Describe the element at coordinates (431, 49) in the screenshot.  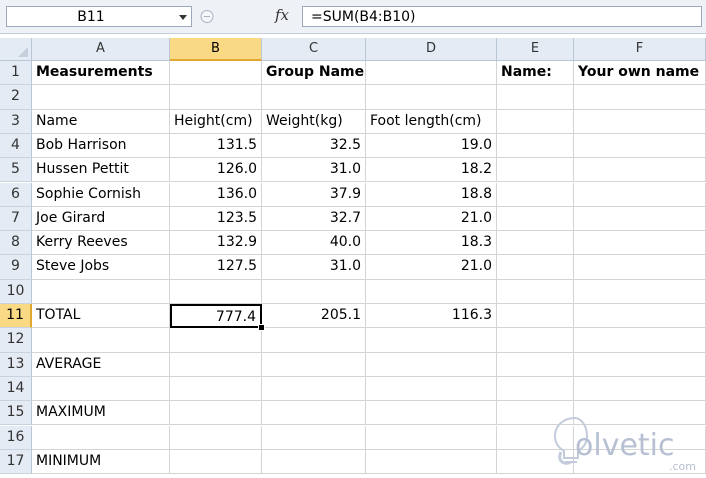
I see `column-header-d: D` at that location.